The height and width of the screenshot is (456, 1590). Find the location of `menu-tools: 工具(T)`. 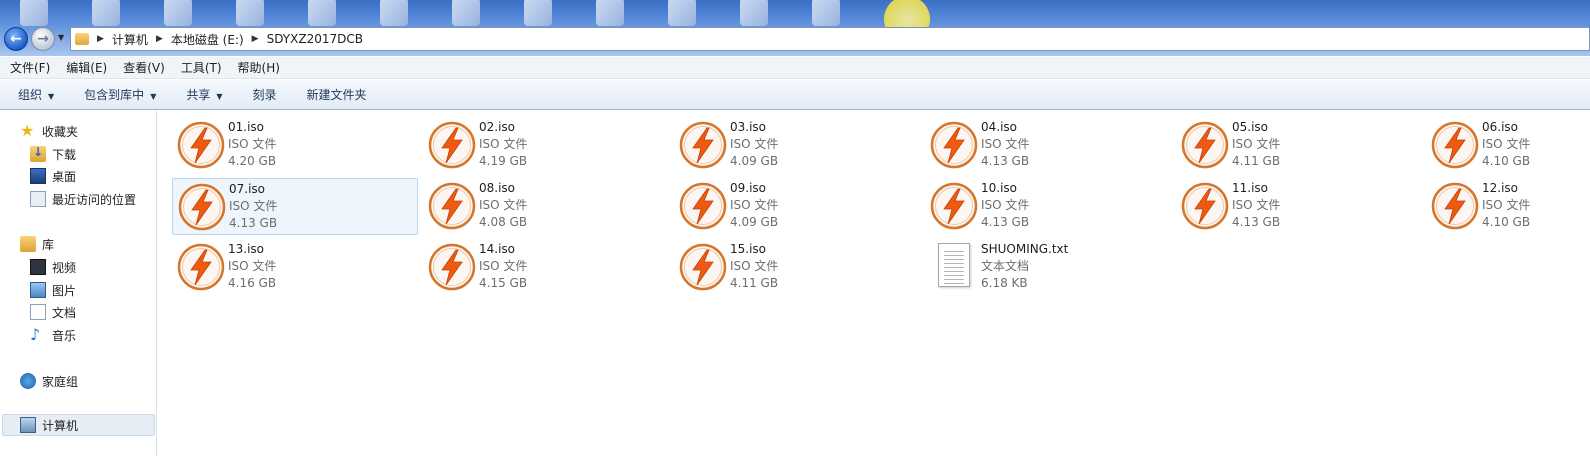

menu-tools: 工具(T) is located at coordinates (201, 67).